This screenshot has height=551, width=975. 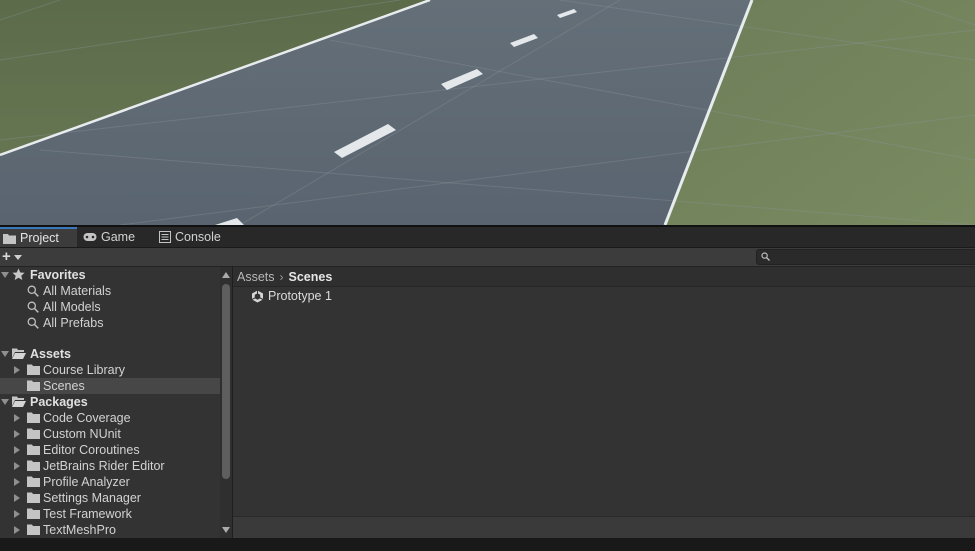 I want to click on packages-label: Packages, so click(x=59, y=402).